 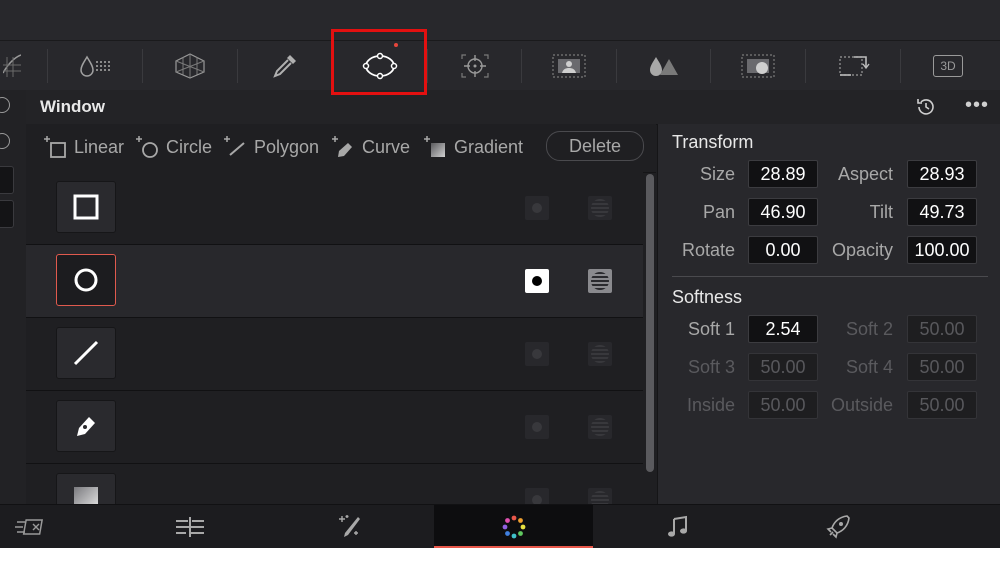 What do you see at coordinates (5, 105) in the screenshot?
I see `add-node-icon` at bounding box center [5, 105].